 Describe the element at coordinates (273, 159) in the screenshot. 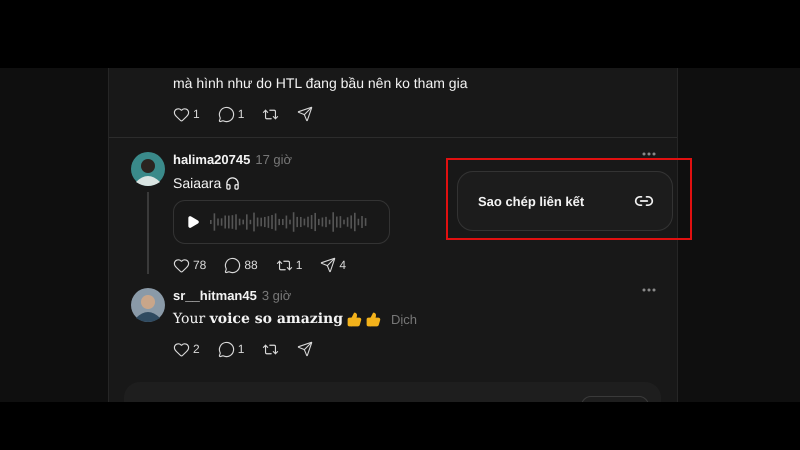

I see `timestamp: 17 giờ` at that location.